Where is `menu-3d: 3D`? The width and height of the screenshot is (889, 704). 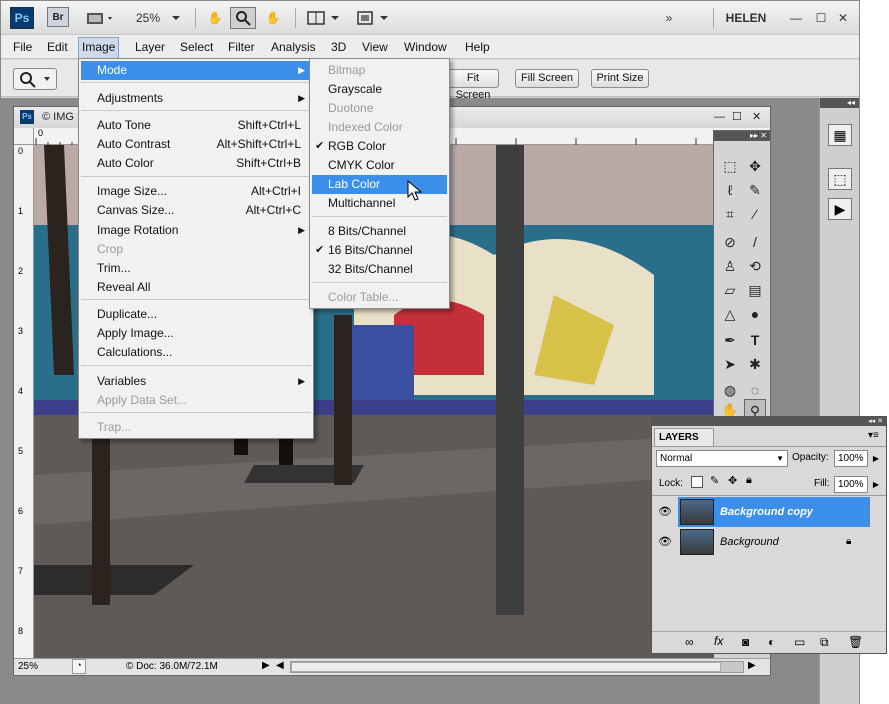
menu-3d: 3D is located at coordinates (338, 48).